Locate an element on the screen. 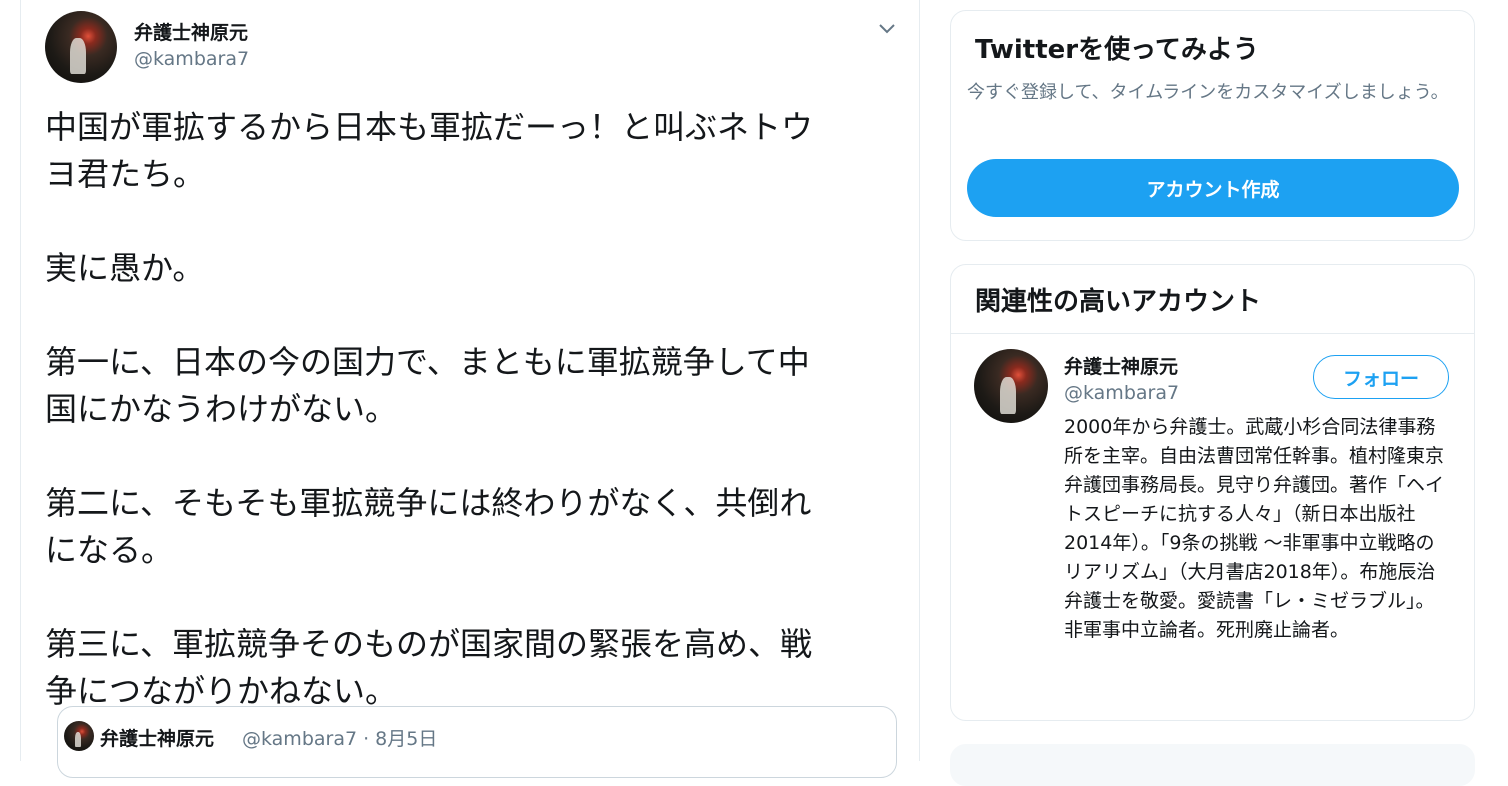 The image size is (1508, 786). author-avatar is located at coordinates (81, 47).